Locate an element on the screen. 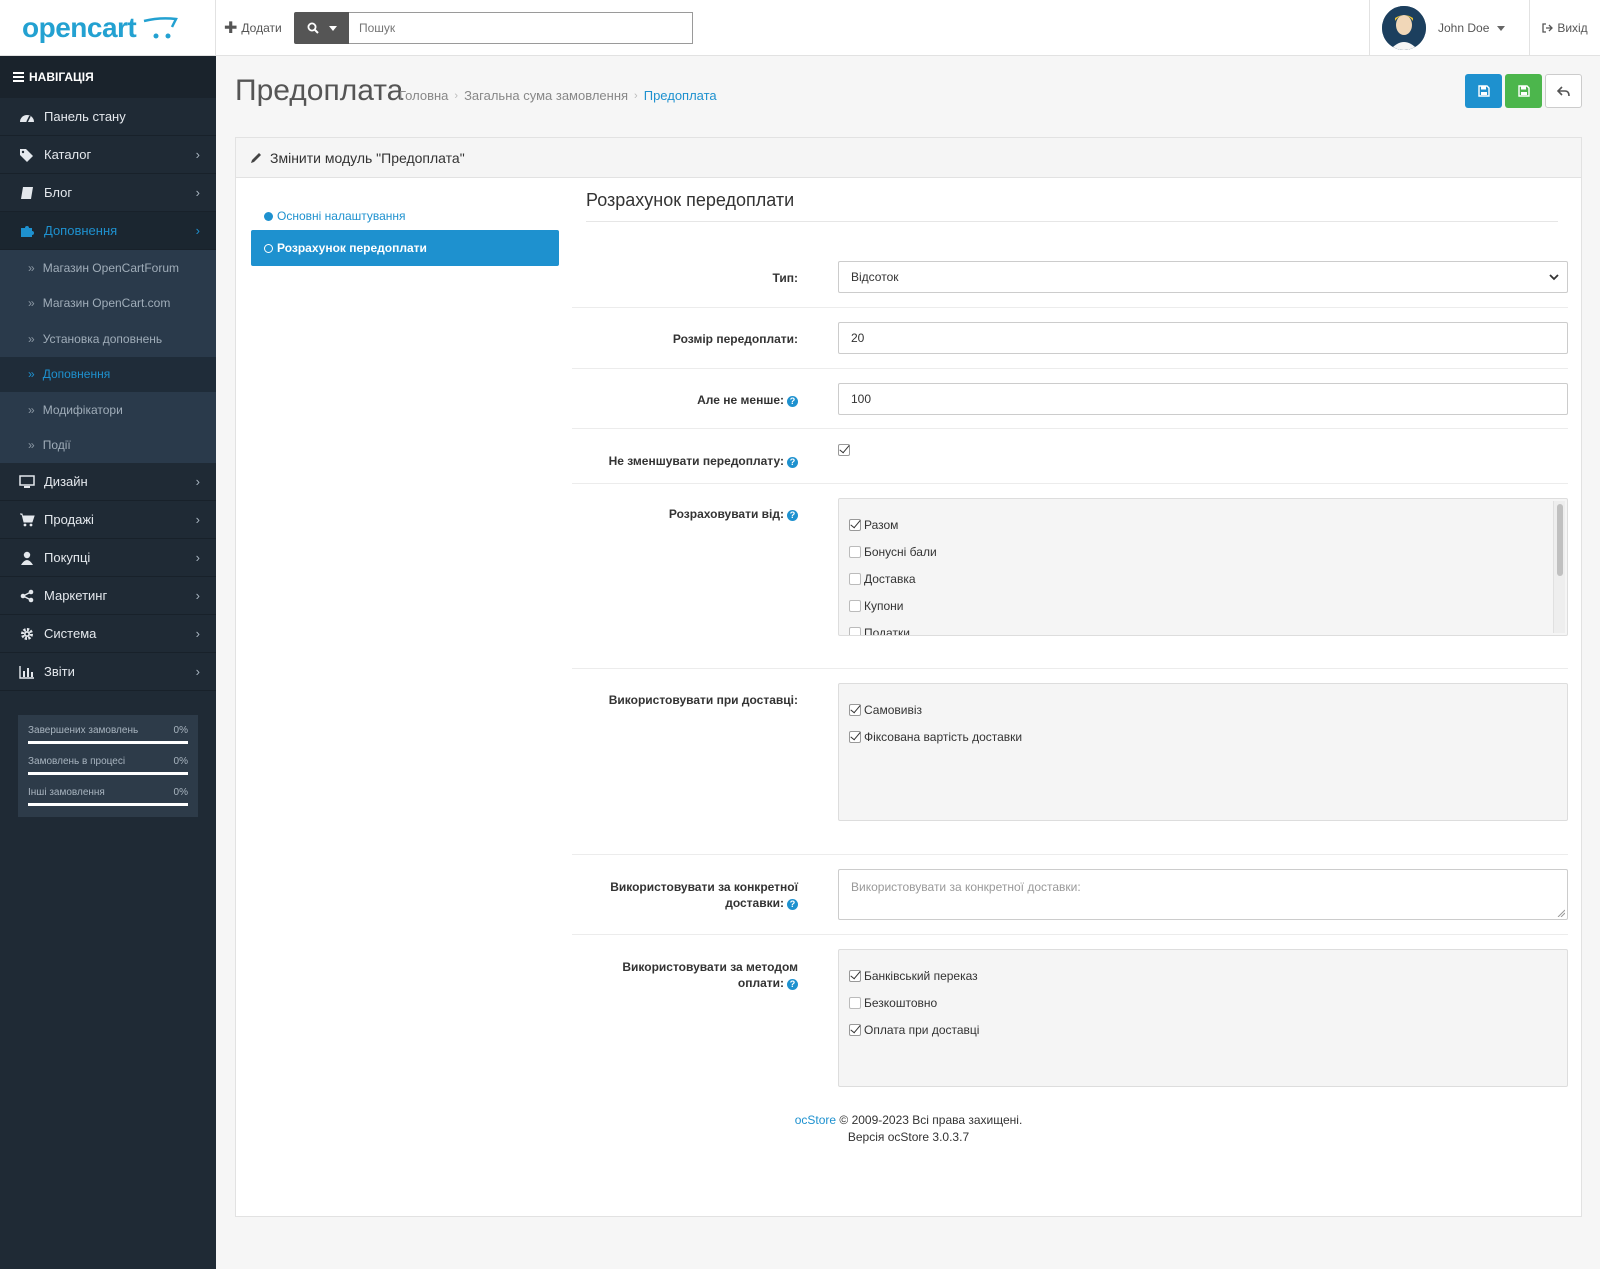 This screenshot has width=1600, height=1269. back-button is located at coordinates (1563, 91).